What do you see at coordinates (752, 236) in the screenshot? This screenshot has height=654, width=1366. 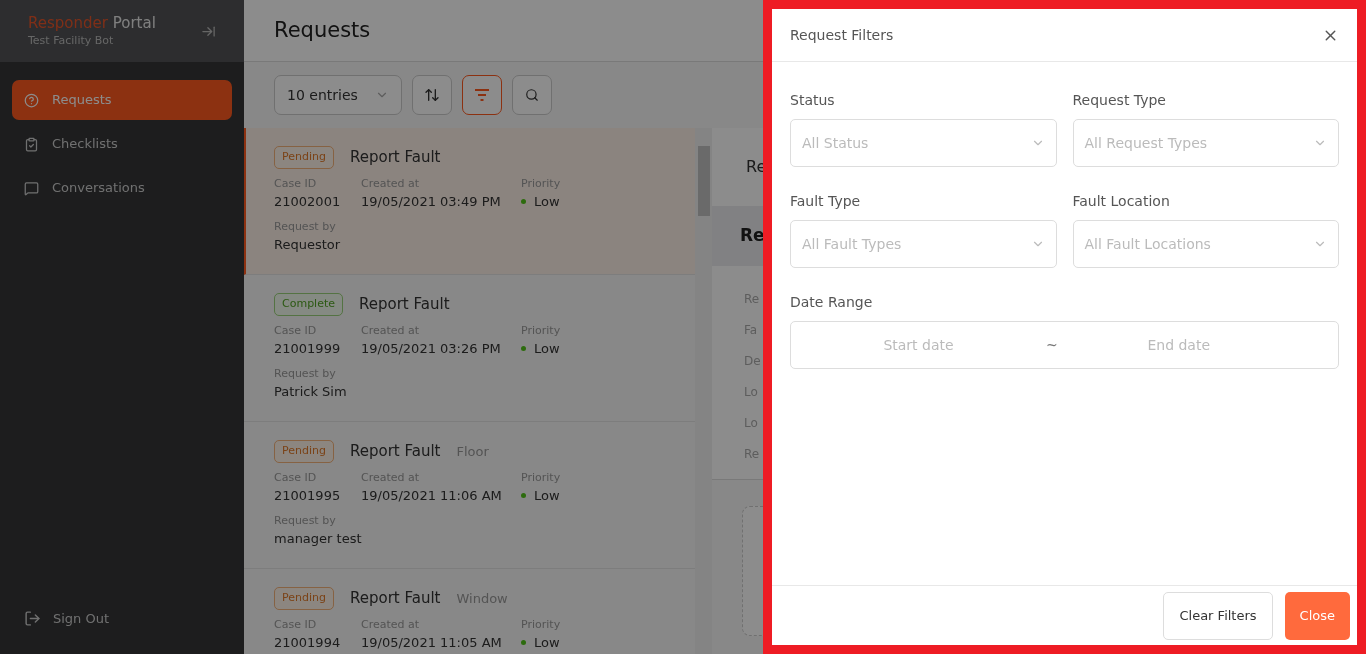 I see `detail-heading: Re` at bounding box center [752, 236].